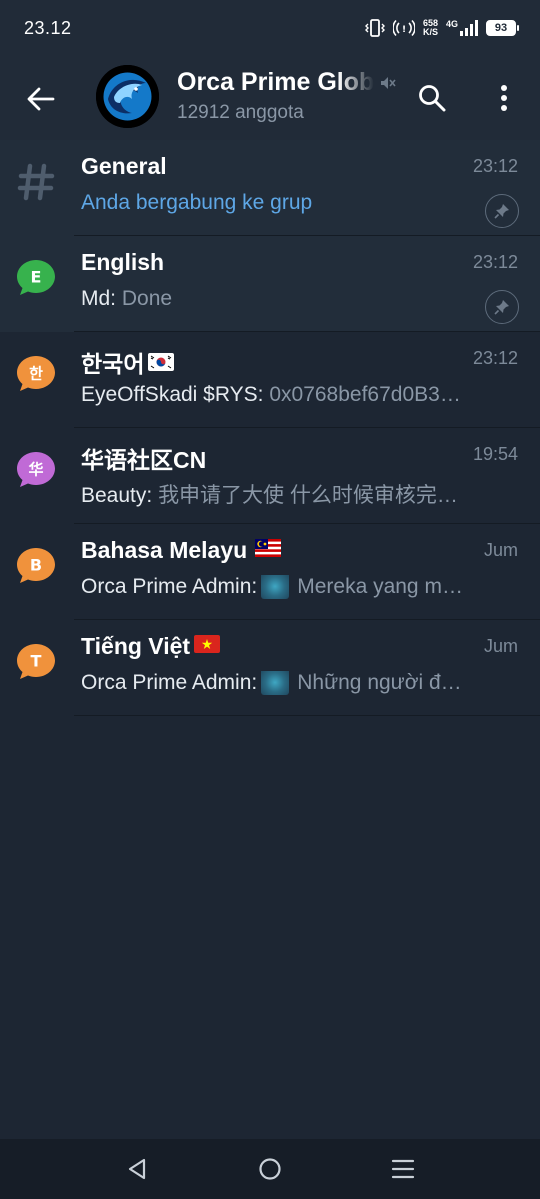  Describe the element at coordinates (291, 299) in the screenshot. I see `topic-preview: Md: Done` at that location.